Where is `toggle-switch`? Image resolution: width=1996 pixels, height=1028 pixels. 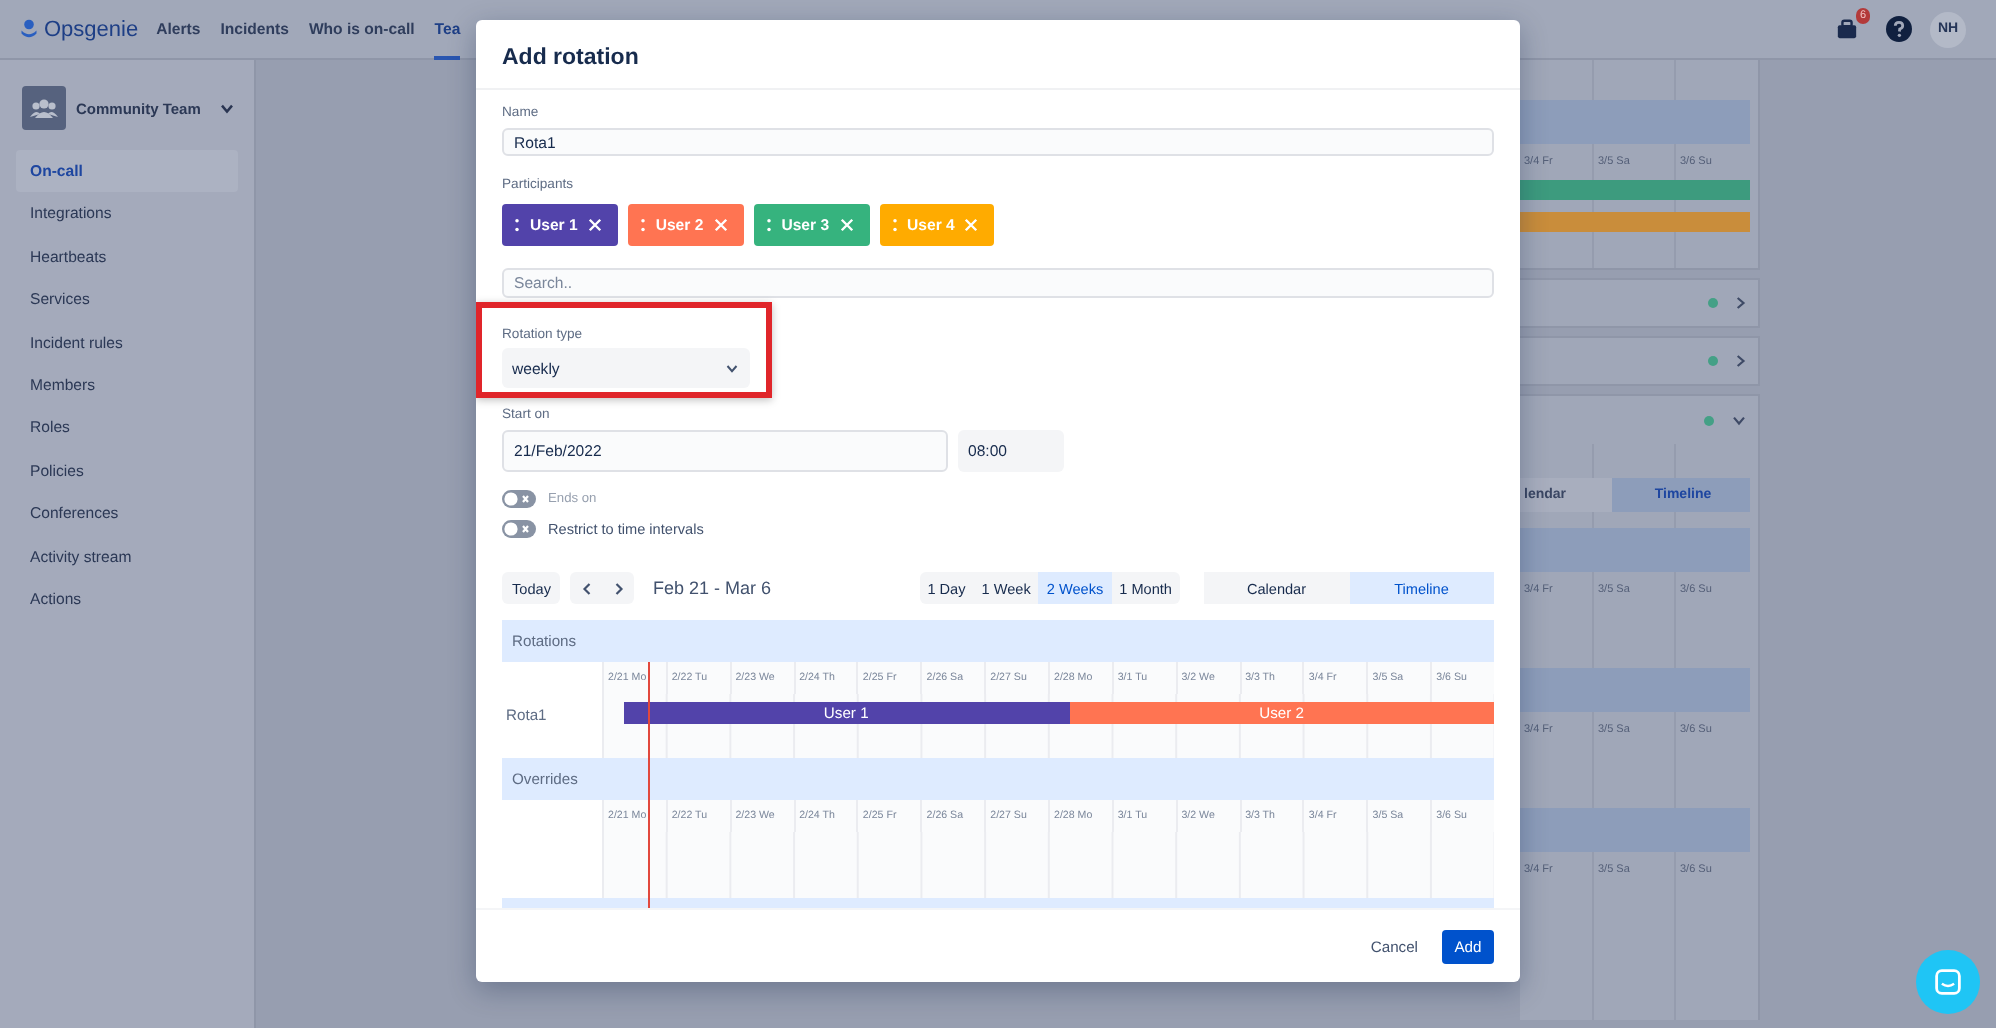 toggle-switch is located at coordinates (519, 528).